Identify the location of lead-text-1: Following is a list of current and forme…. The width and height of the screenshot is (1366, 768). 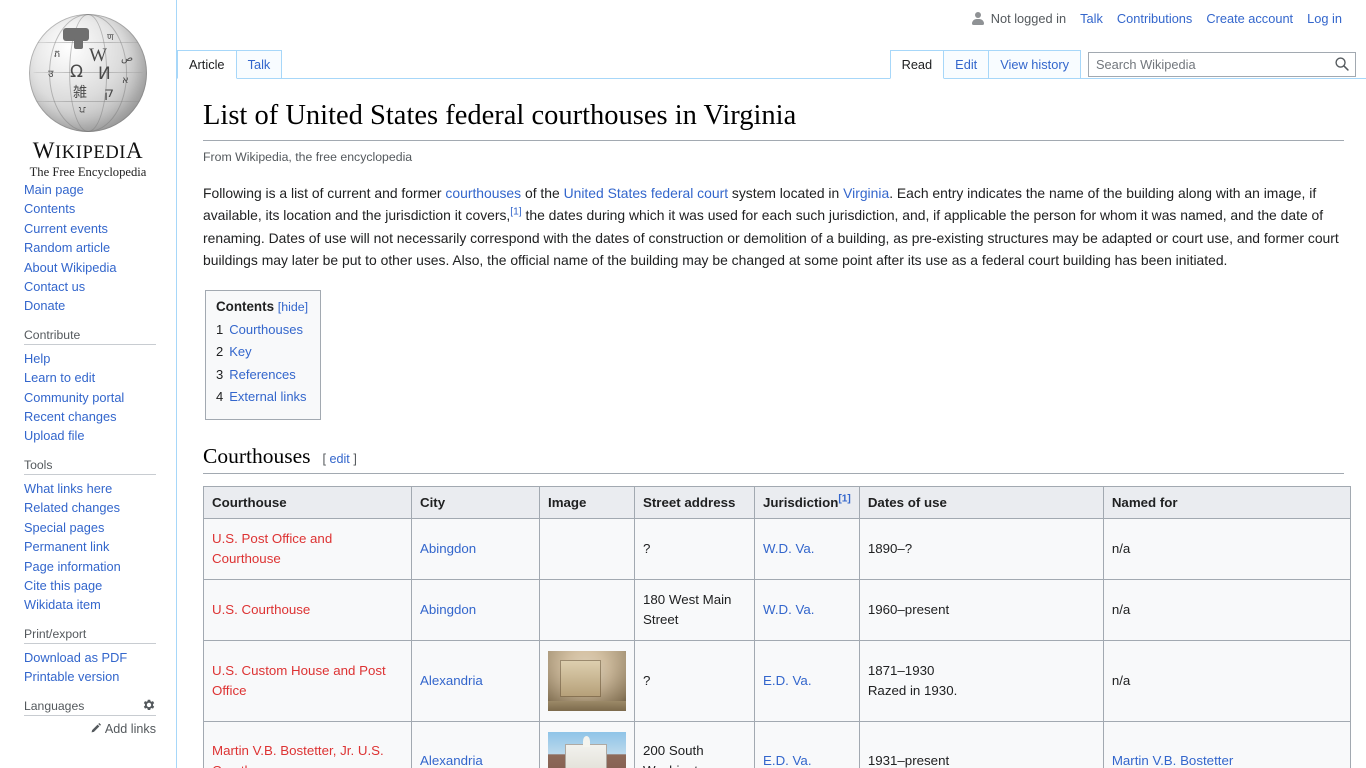
(324, 193).